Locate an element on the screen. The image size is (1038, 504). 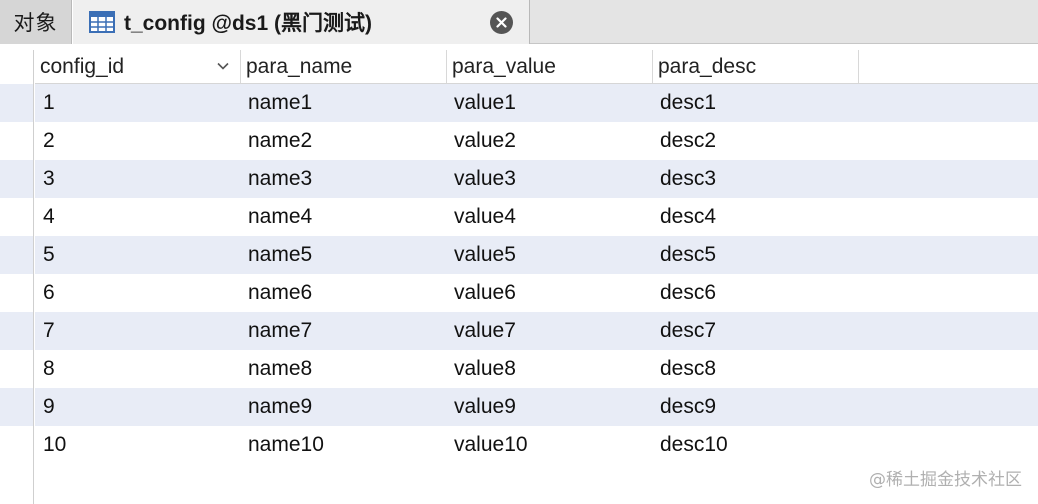
table-cell-config-id: 1 is located at coordinates (138, 103).